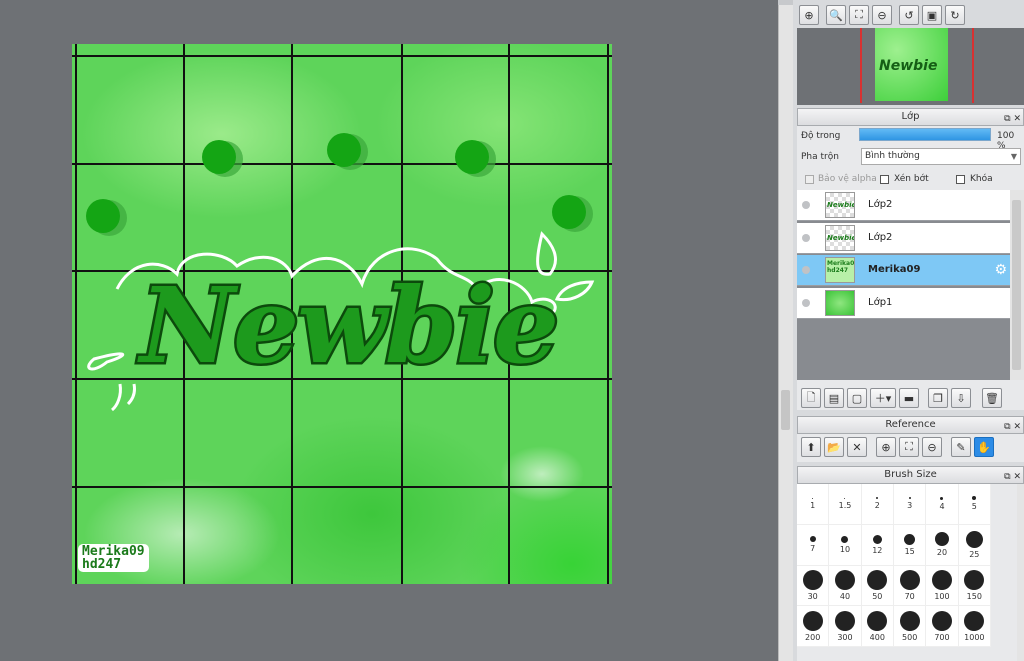 The image size is (1024, 661). I want to click on brush-size-cell: 1000, so click(974, 626).